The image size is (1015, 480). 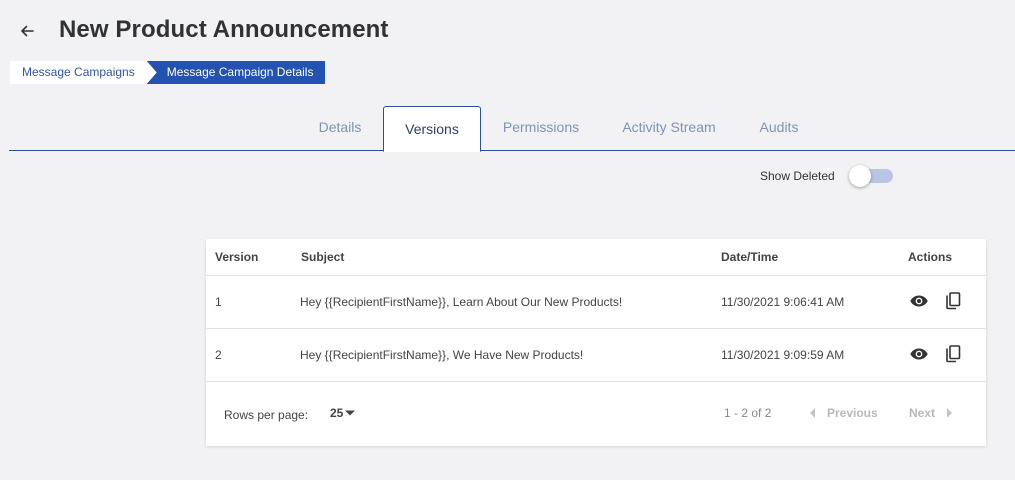 I want to click on column-header-version: Version, so click(x=237, y=257).